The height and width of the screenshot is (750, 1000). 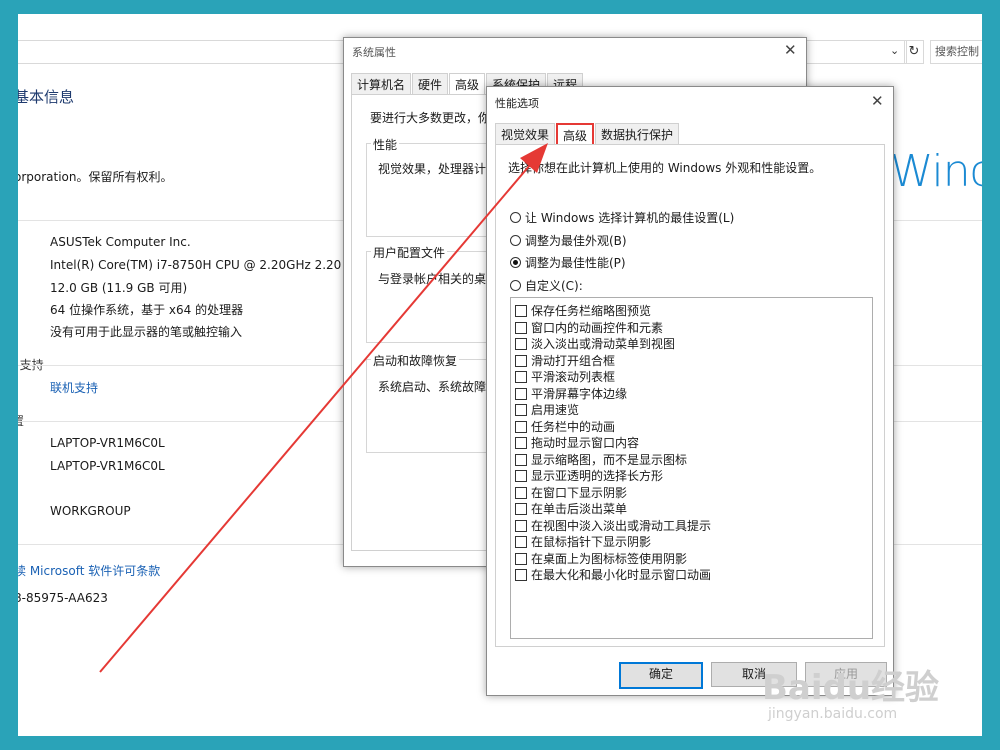 What do you see at coordinates (534, 158) in the screenshot?
I see `arrow-head` at bounding box center [534, 158].